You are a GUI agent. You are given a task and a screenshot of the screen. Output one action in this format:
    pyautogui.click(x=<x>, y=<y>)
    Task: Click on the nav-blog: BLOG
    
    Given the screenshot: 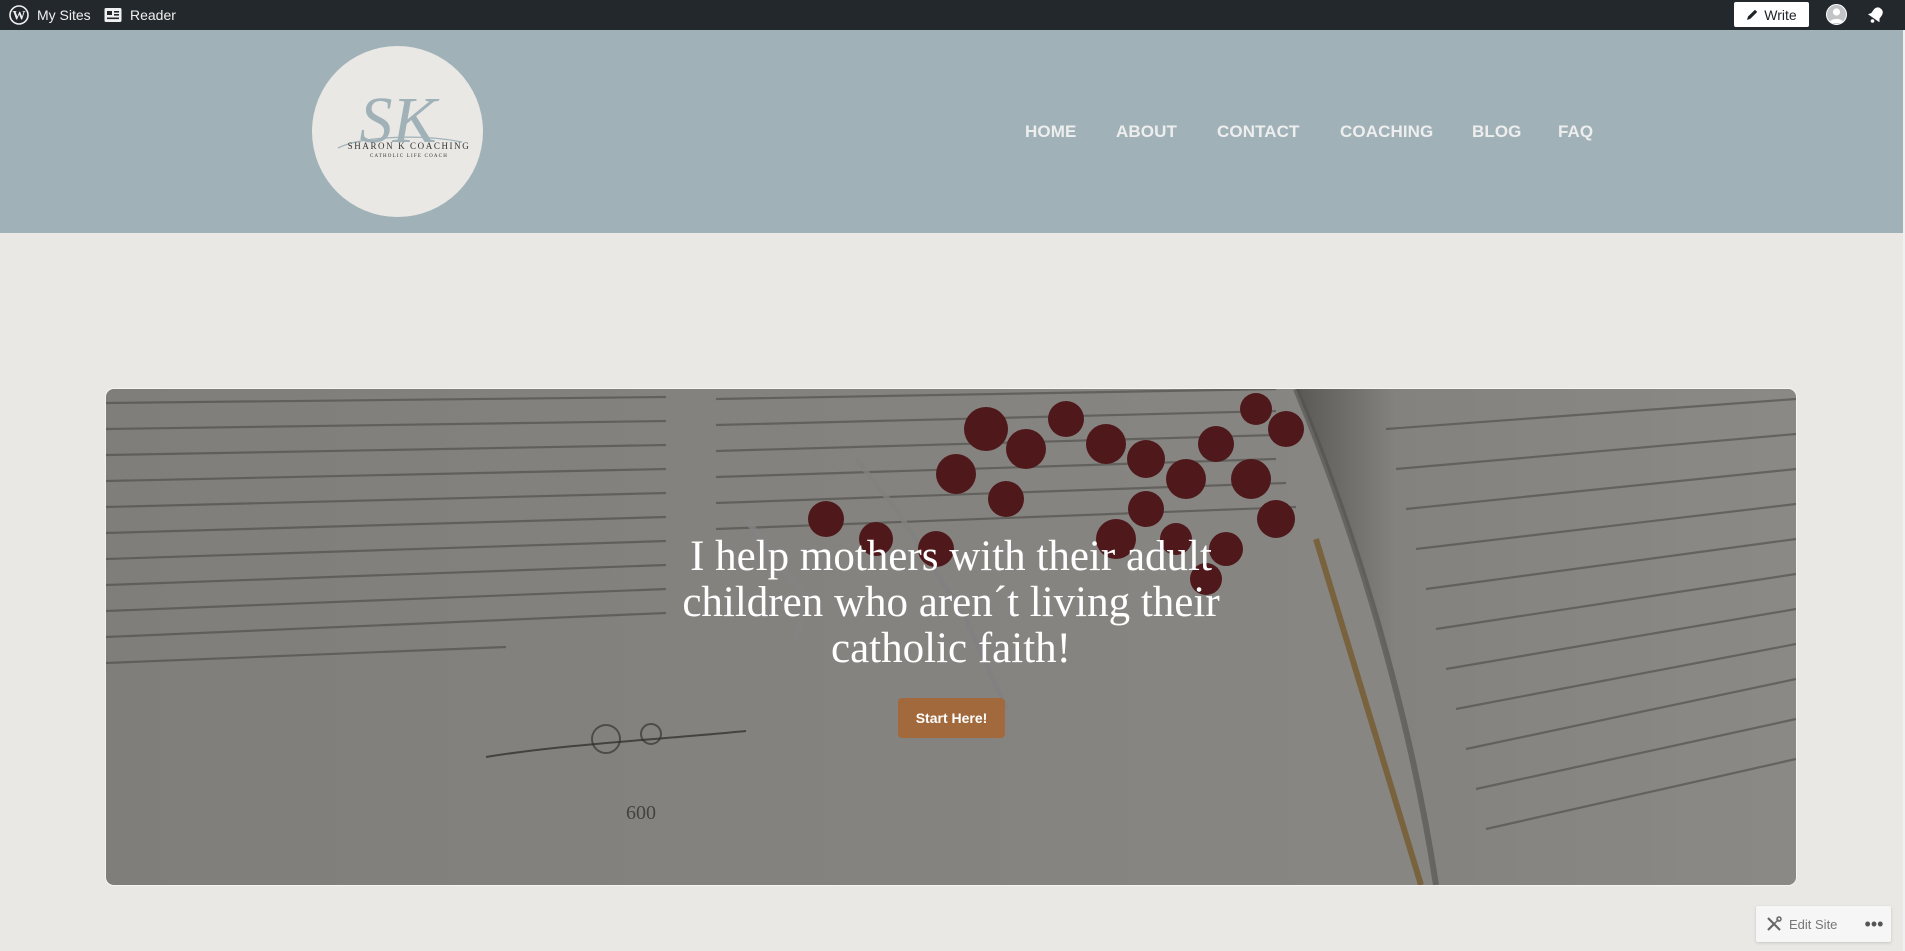 What is the action you would take?
    pyautogui.click(x=1497, y=132)
    